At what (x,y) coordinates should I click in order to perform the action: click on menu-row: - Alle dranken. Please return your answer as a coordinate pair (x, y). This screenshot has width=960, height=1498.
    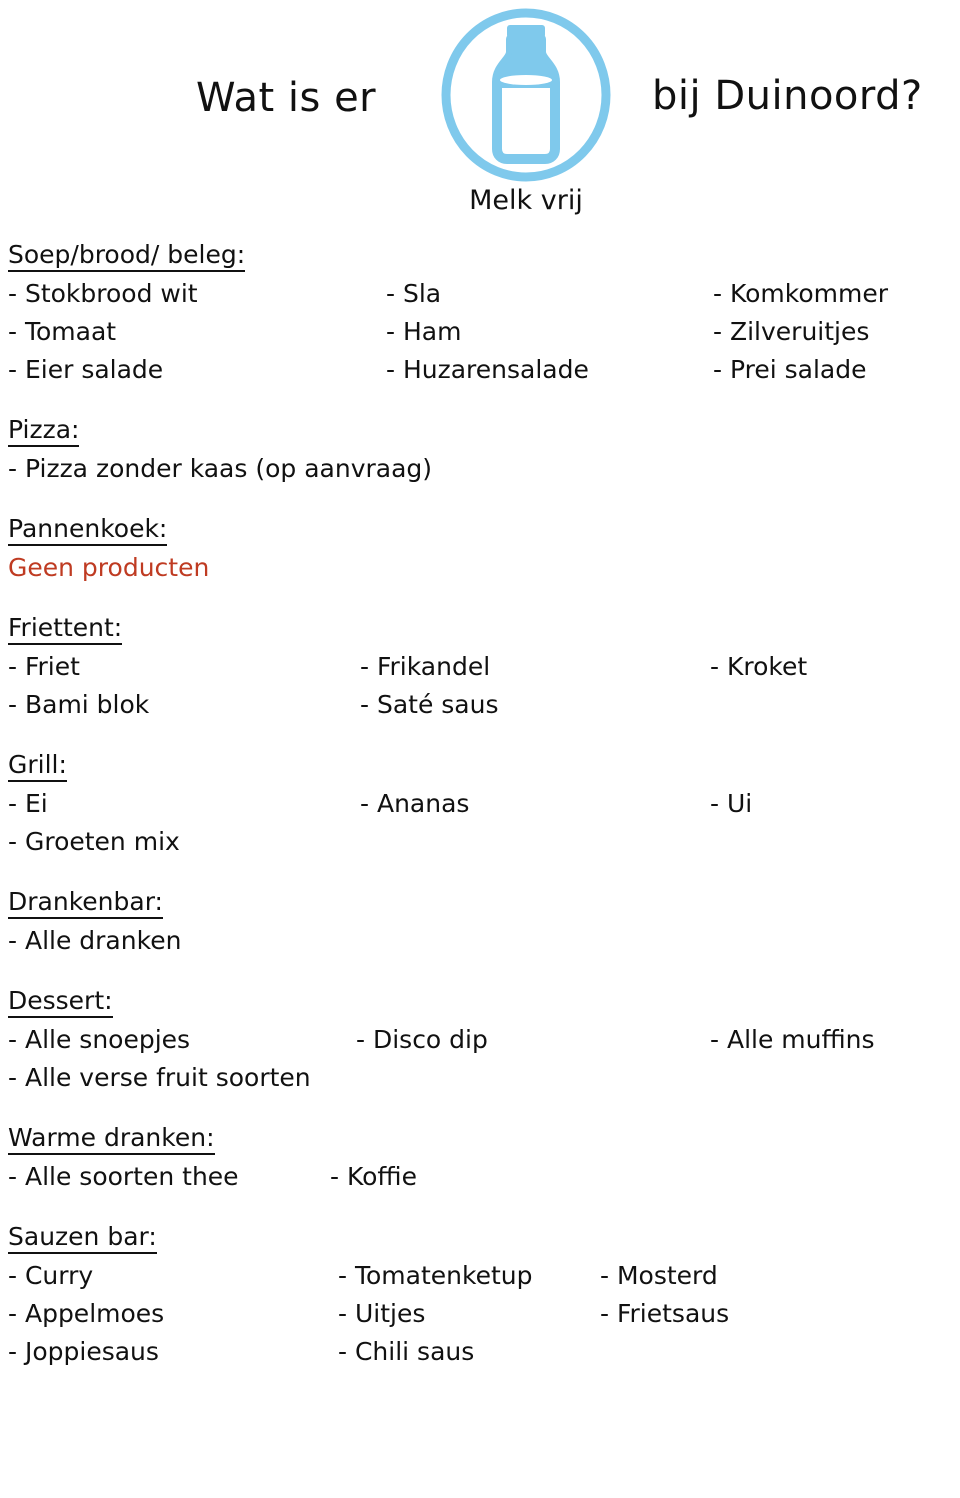
    Looking at the image, I should click on (484, 941).